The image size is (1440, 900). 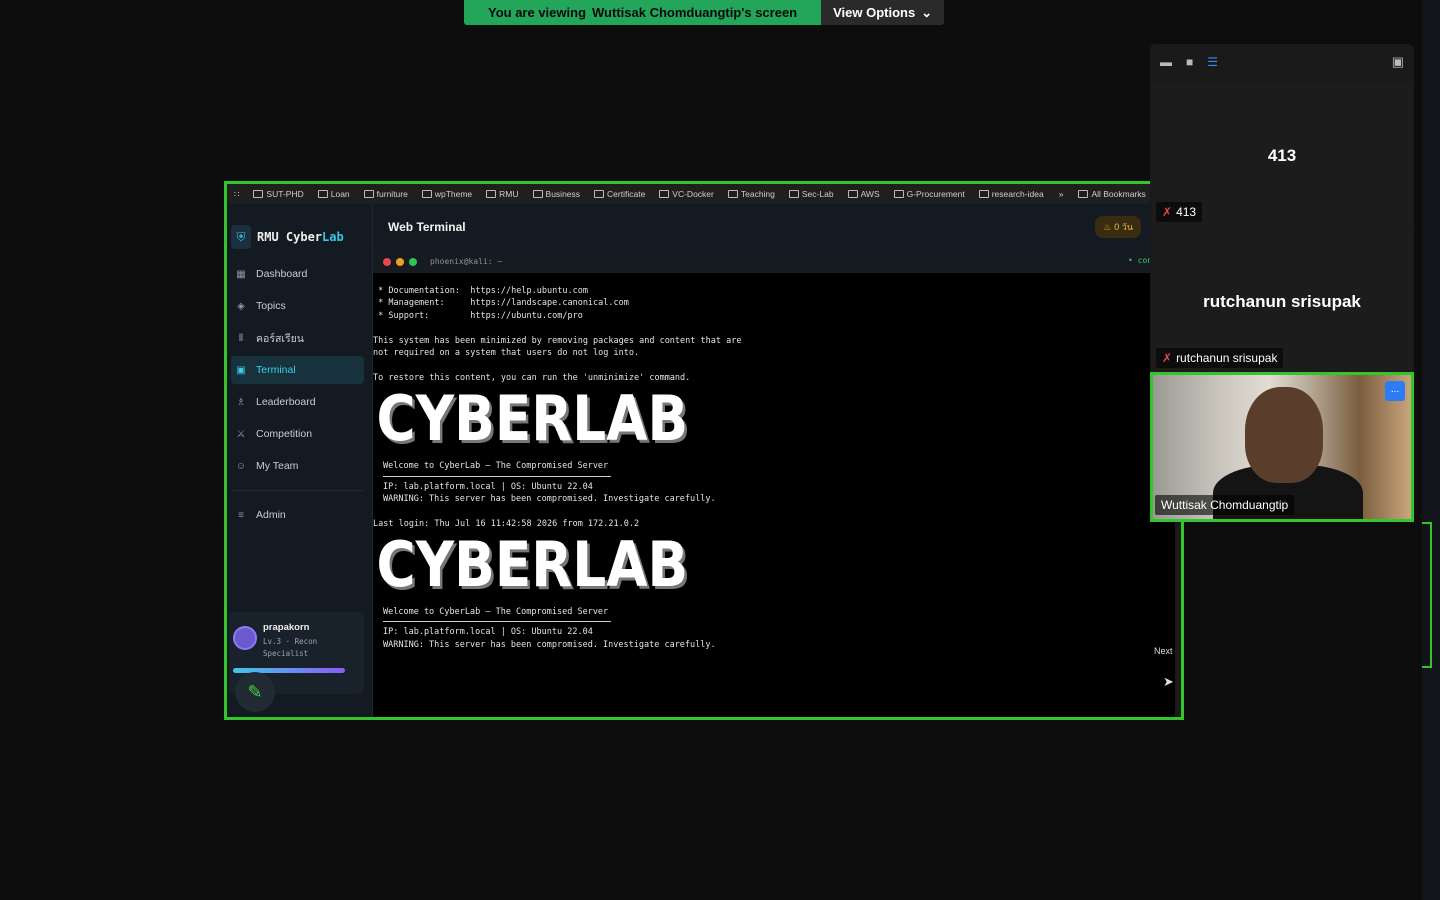 What do you see at coordinates (297, 306) in the screenshot?
I see `sidebar-item-topics: ◈ Topics` at bounding box center [297, 306].